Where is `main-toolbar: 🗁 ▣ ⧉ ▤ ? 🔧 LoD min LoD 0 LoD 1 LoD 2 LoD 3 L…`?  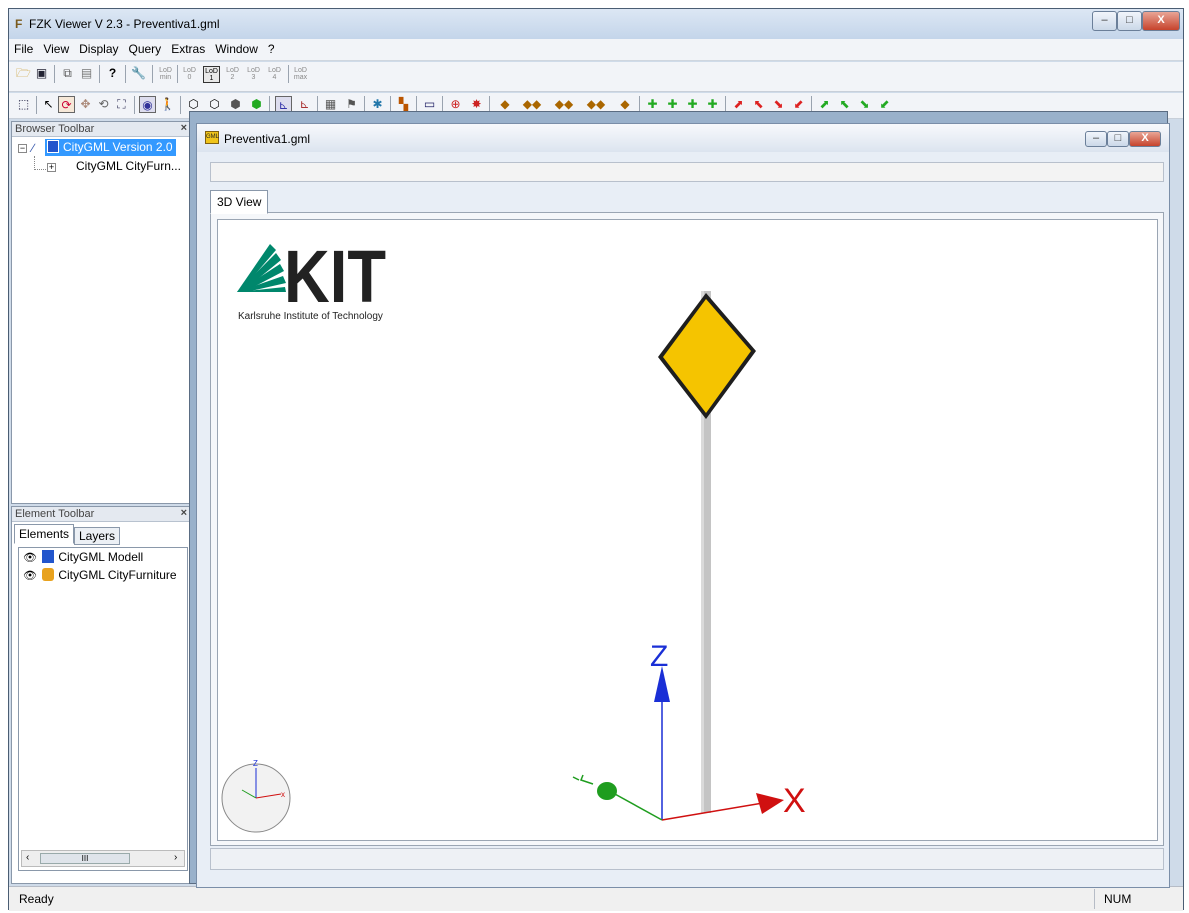
main-toolbar: 🗁 ▣ ⧉ ▤ ? 🔧 LoD min LoD 0 LoD 1 LoD 2 LoD 3 L… is located at coordinates (596, 77).